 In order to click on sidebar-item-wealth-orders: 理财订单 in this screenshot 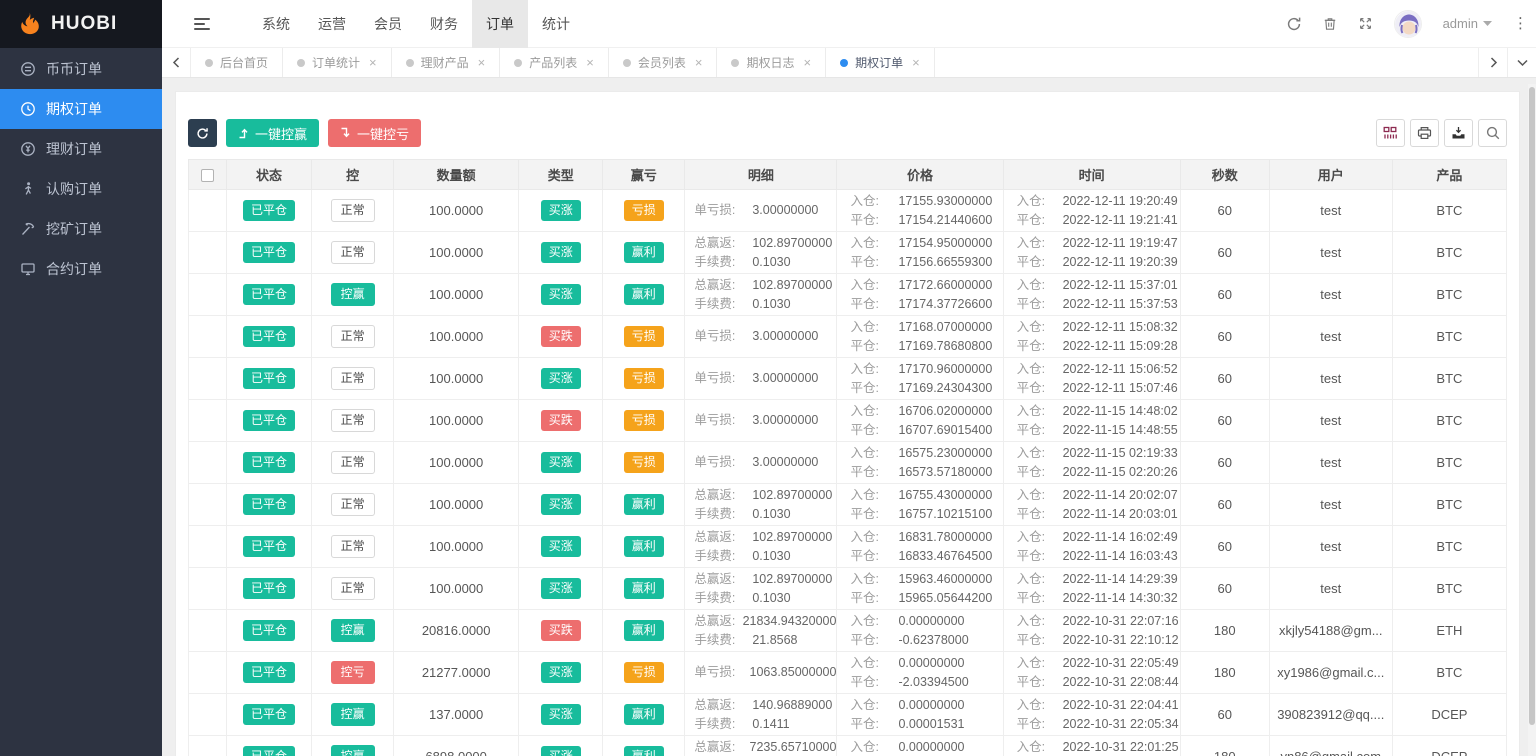, I will do `click(81, 149)`.